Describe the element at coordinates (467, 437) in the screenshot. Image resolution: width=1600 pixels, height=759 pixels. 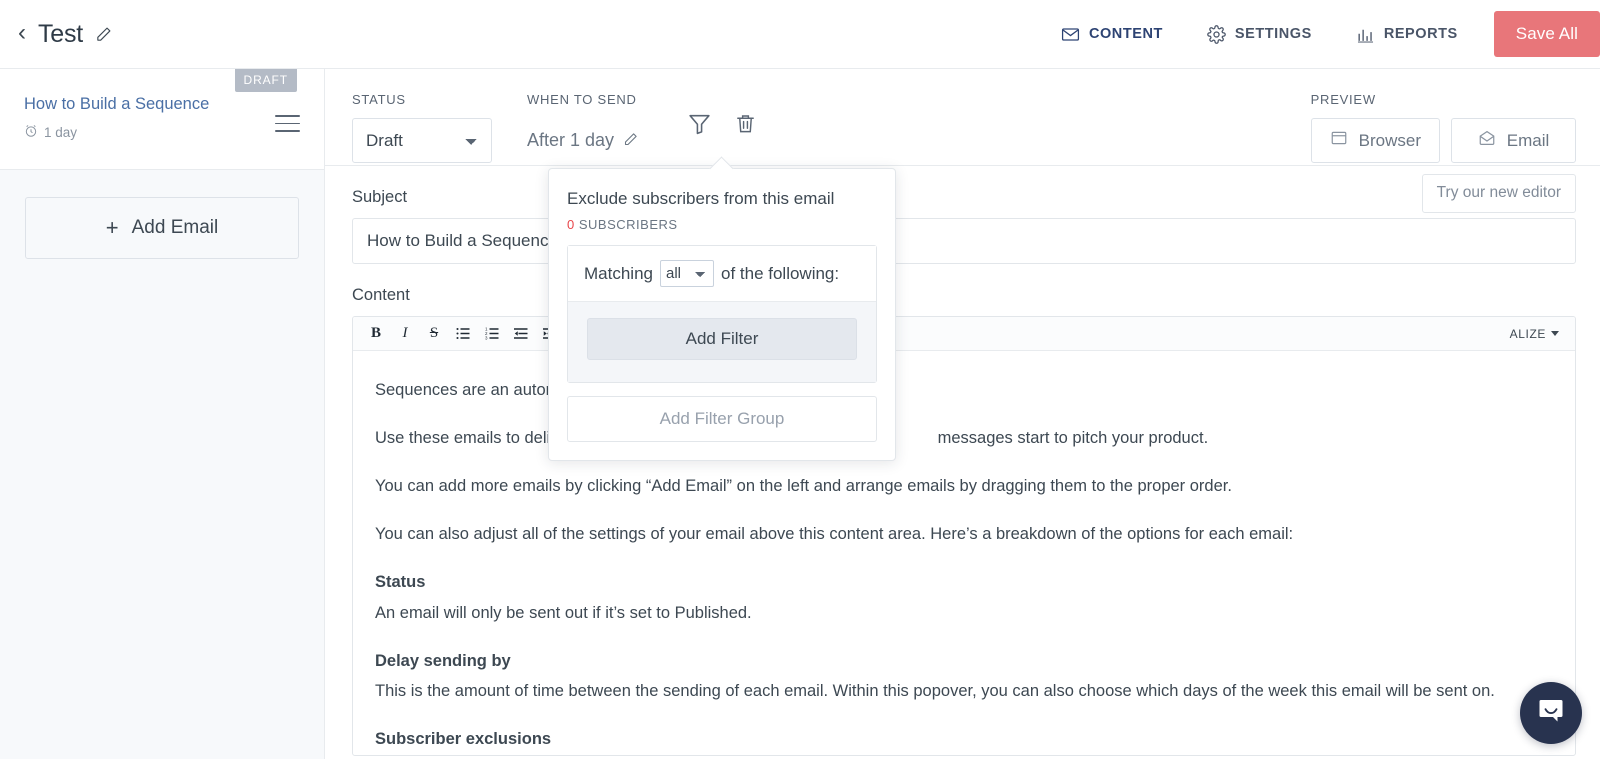
I see `content-paragraph-part: Use these emails to deliv` at that location.